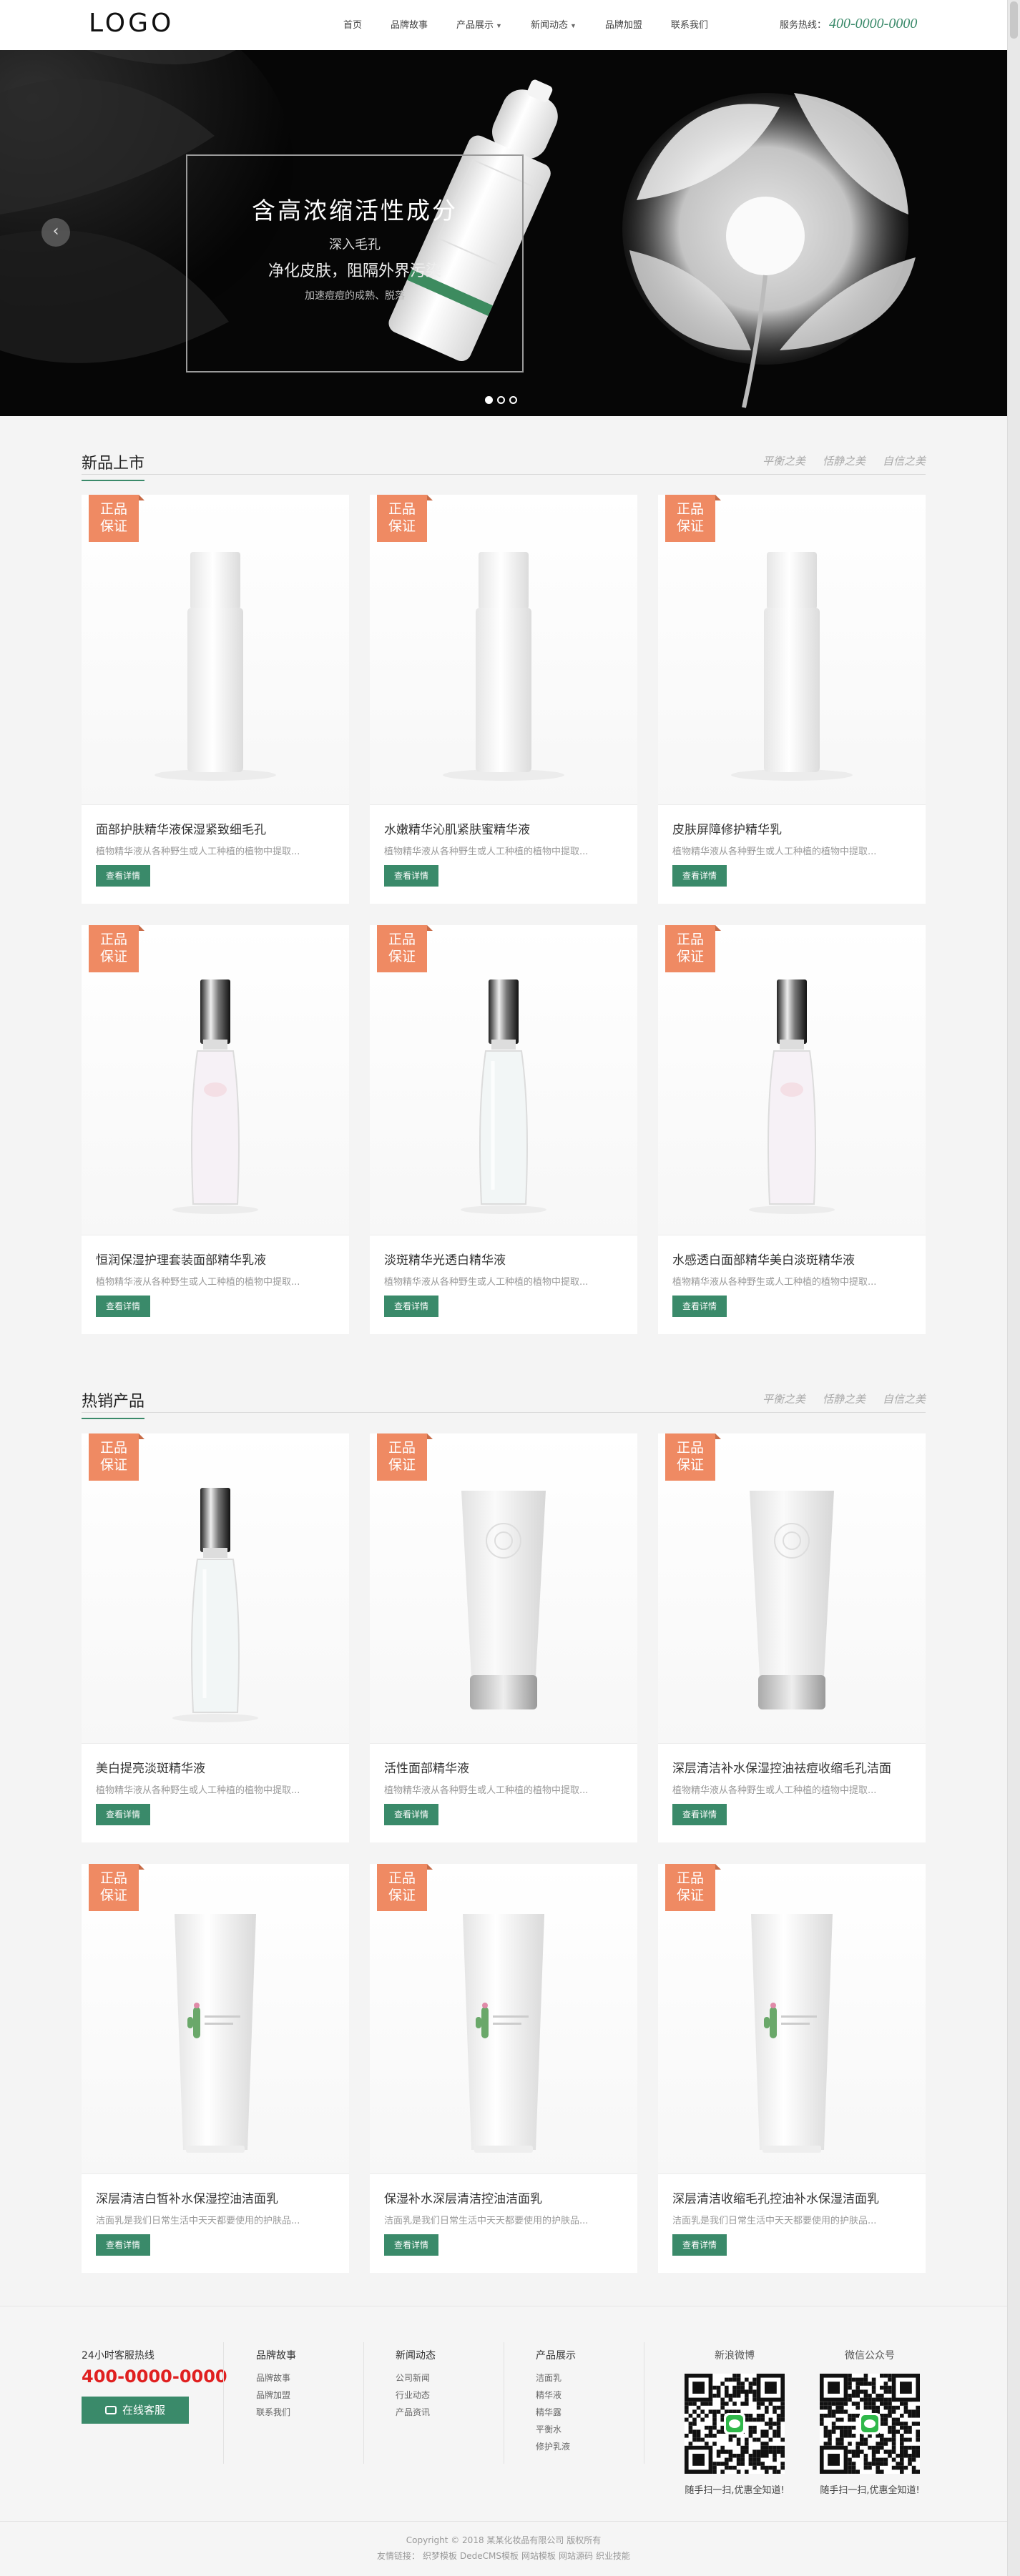  Describe the element at coordinates (416, 2412) in the screenshot. I see `footer-link: 产品资讯` at that location.